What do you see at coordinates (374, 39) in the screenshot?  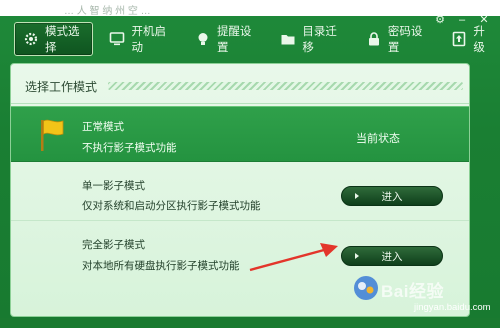 I see `lock-icon` at bounding box center [374, 39].